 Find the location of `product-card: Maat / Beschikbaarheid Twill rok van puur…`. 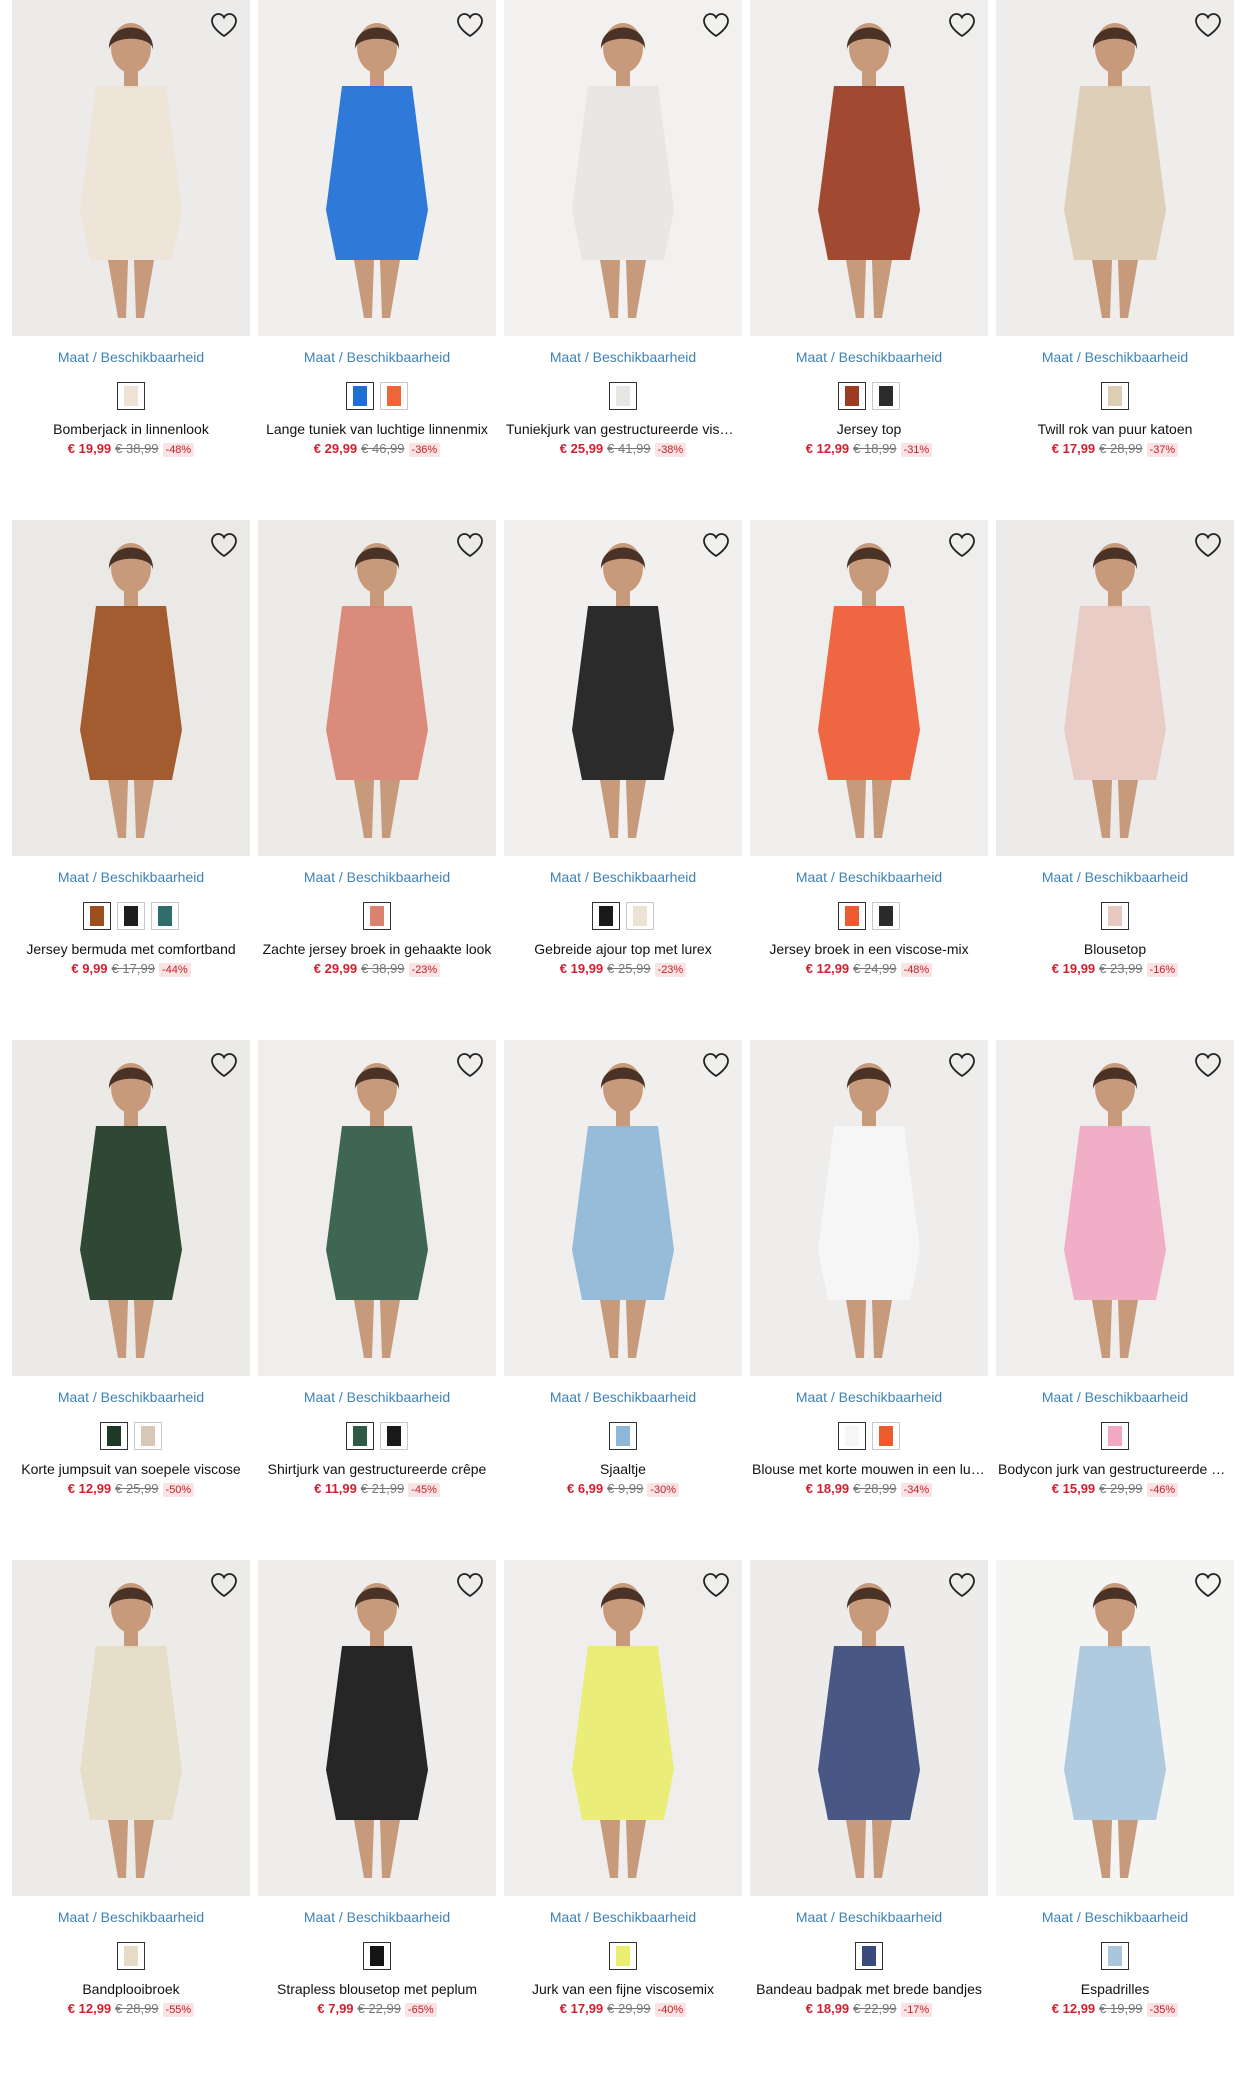

product-card: Maat / Beschikbaarheid Twill rok van puur… is located at coordinates (1115, 260).